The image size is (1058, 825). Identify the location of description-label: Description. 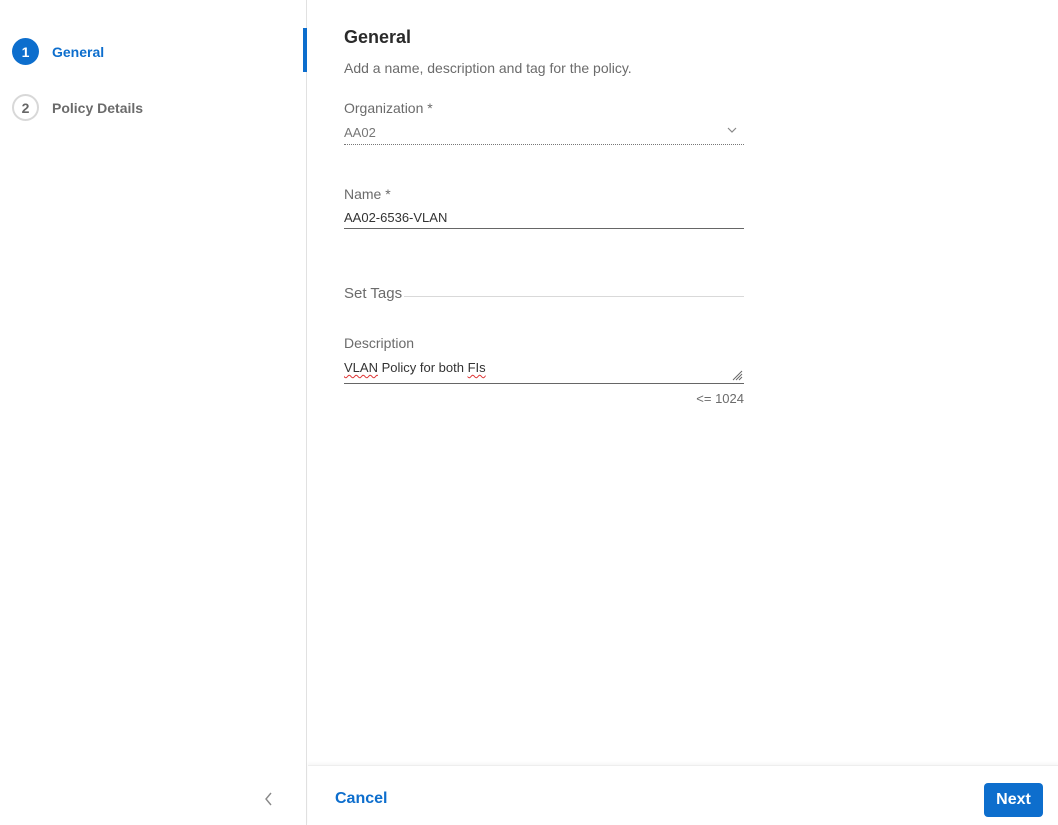
(379, 343).